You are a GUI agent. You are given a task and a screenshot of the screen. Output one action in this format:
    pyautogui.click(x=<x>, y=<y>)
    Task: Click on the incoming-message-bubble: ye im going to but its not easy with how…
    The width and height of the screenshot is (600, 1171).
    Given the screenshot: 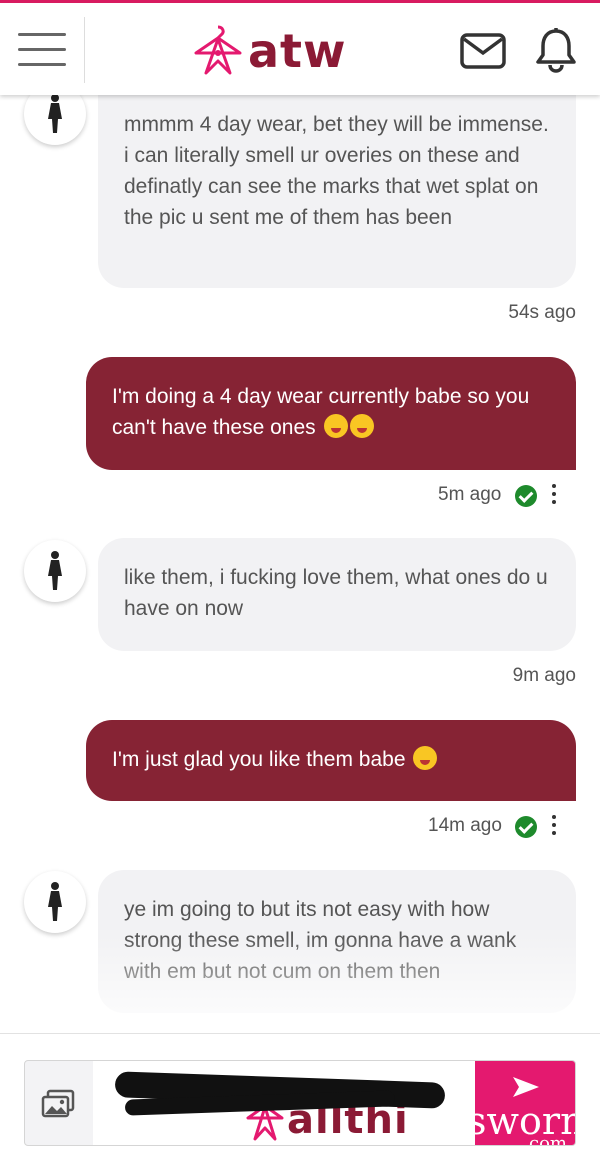 What is the action you would take?
    pyautogui.click(x=337, y=941)
    